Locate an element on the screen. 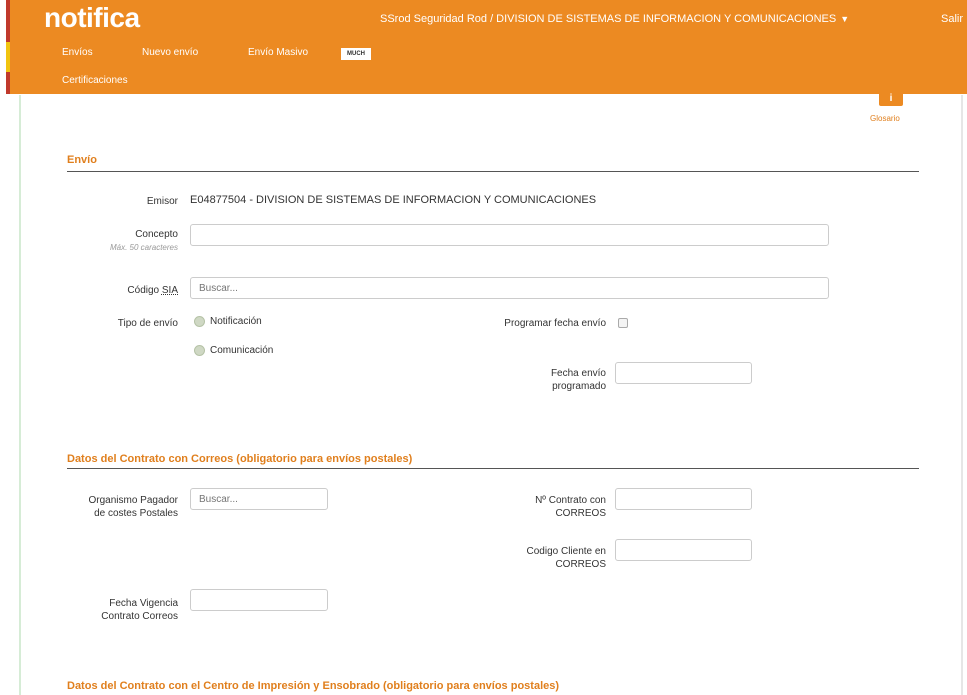  radio-comunicacion: Comunicación is located at coordinates (233, 350).